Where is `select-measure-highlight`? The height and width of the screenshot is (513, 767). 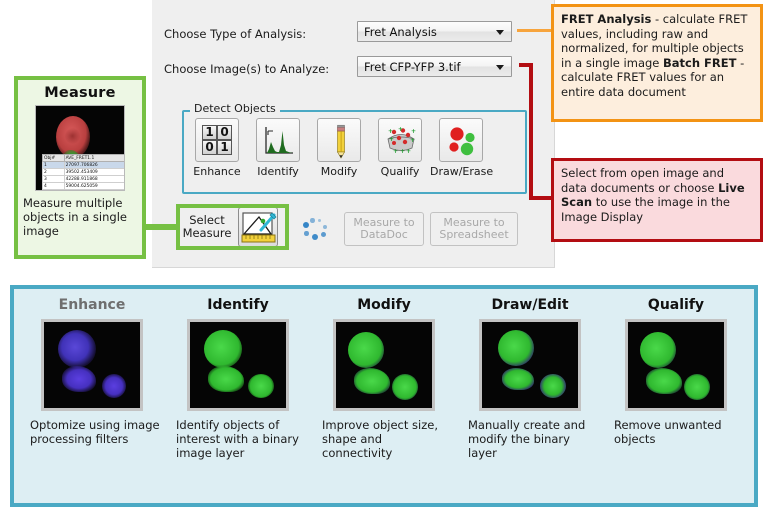
select-measure-highlight is located at coordinates (232, 227).